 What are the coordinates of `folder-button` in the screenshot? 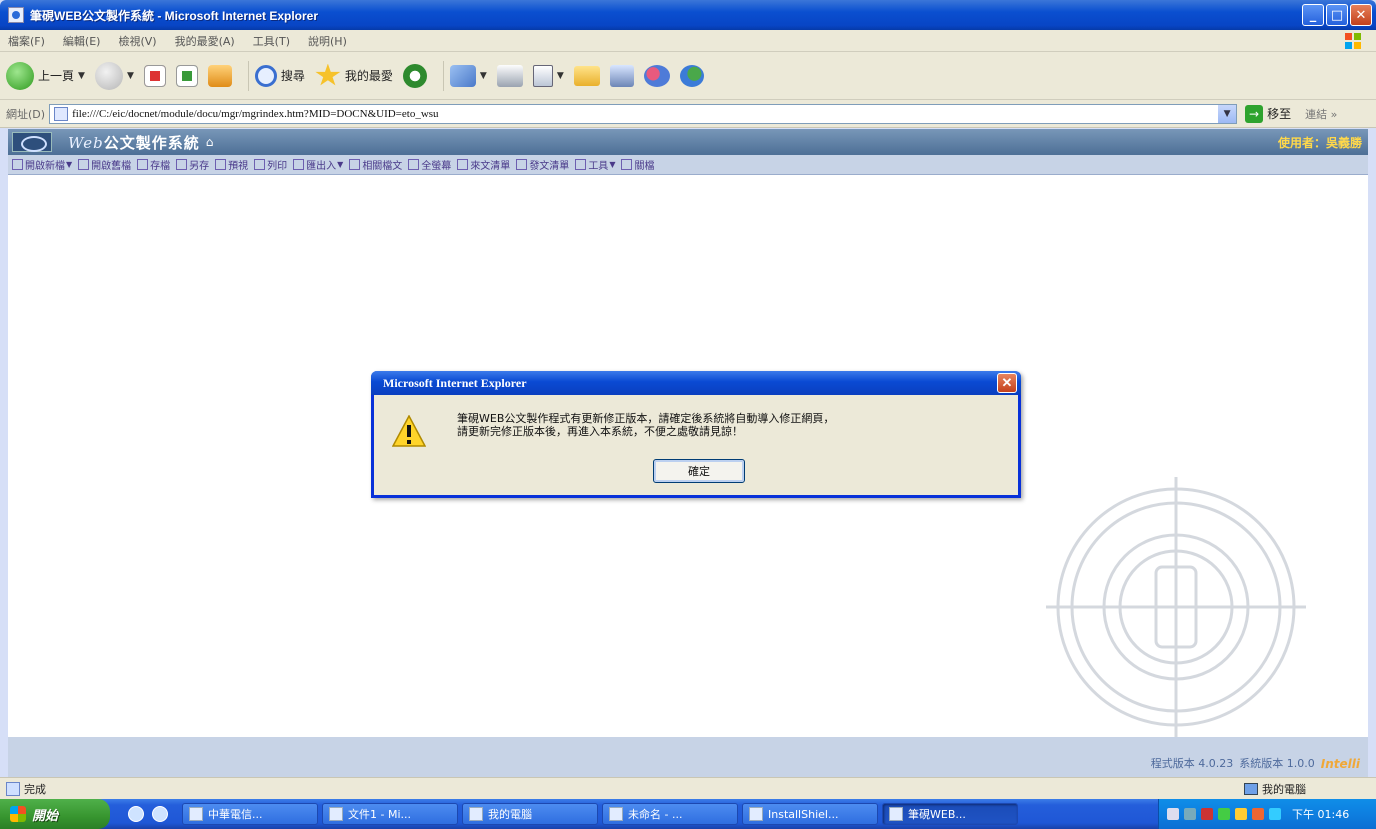 It's located at (586, 75).